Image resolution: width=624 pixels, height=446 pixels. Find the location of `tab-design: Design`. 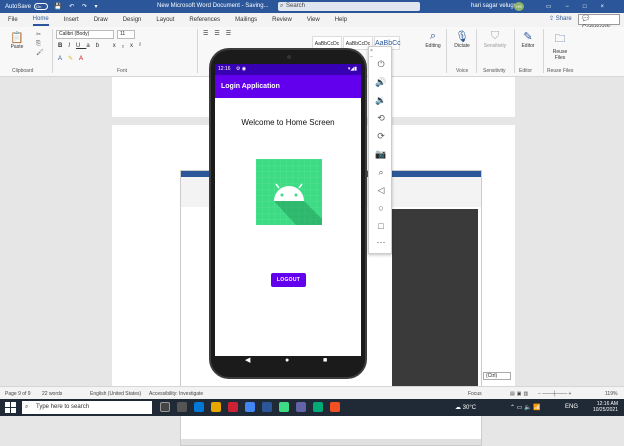

tab-design: Design is located at coordinates (132, 20).